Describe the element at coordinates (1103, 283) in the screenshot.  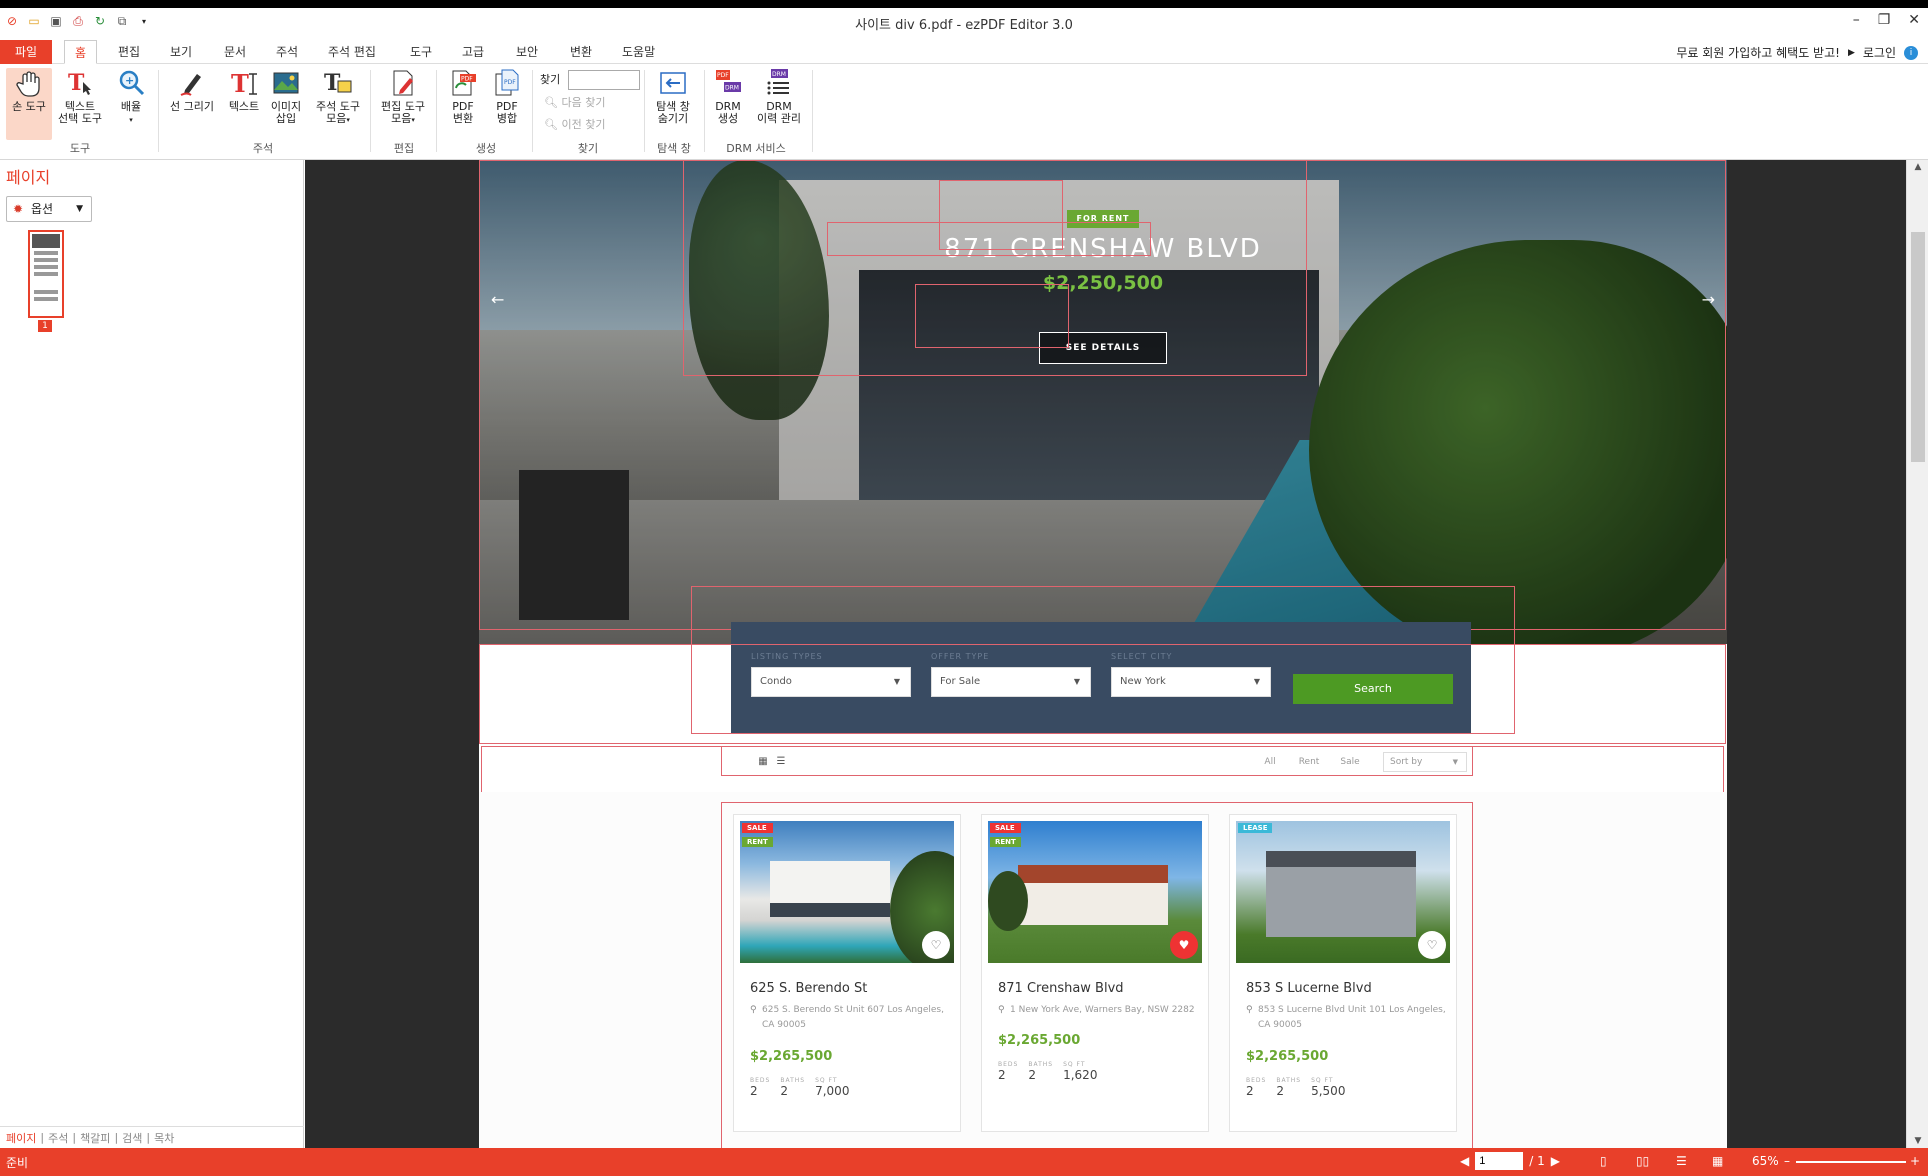
I see `hero-price: $2,250,500` at that location.